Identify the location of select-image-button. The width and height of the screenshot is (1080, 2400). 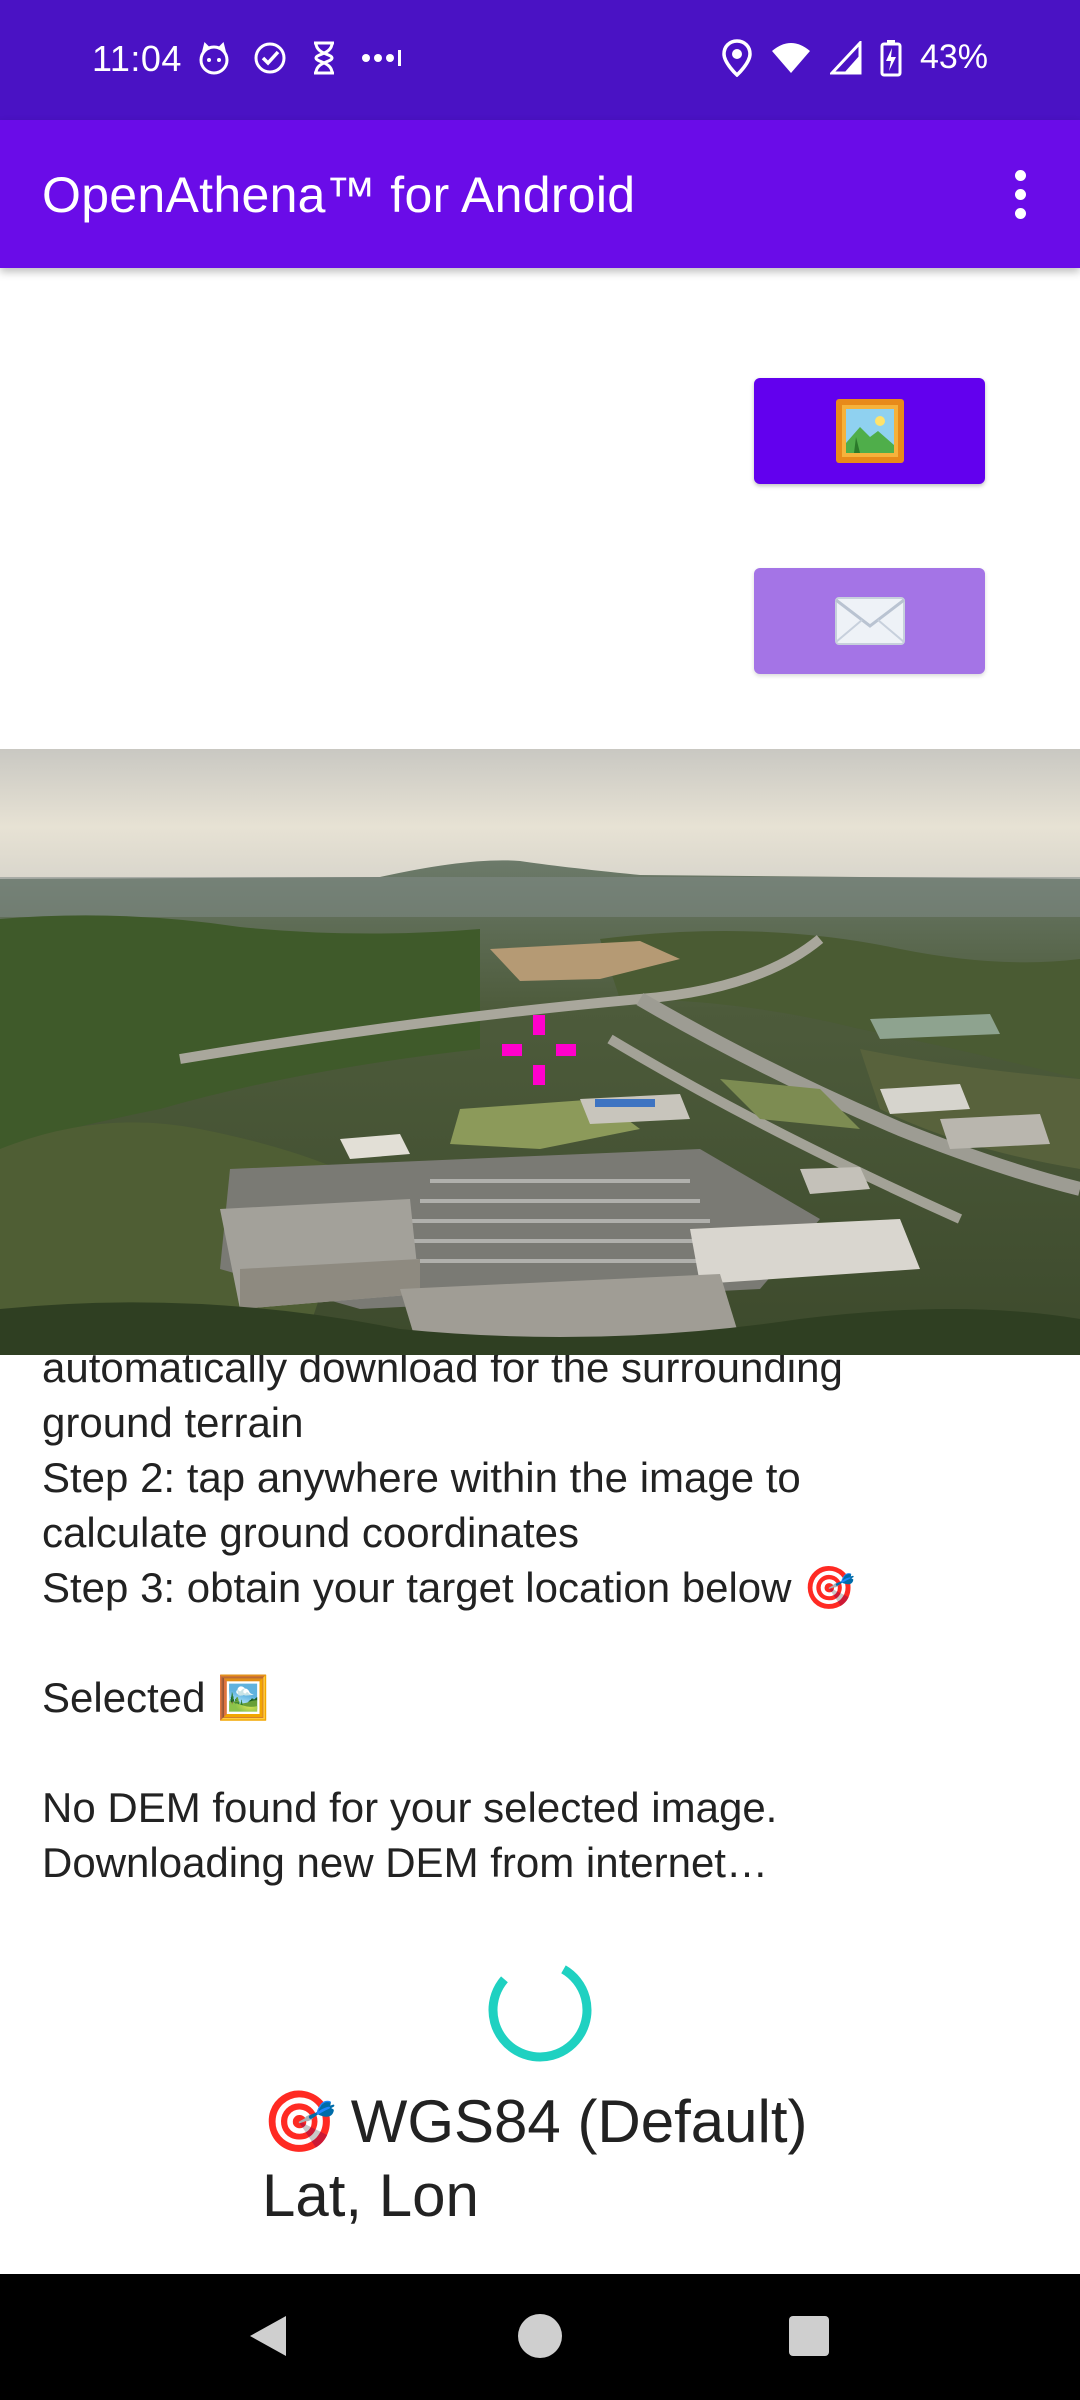
(869, 431).